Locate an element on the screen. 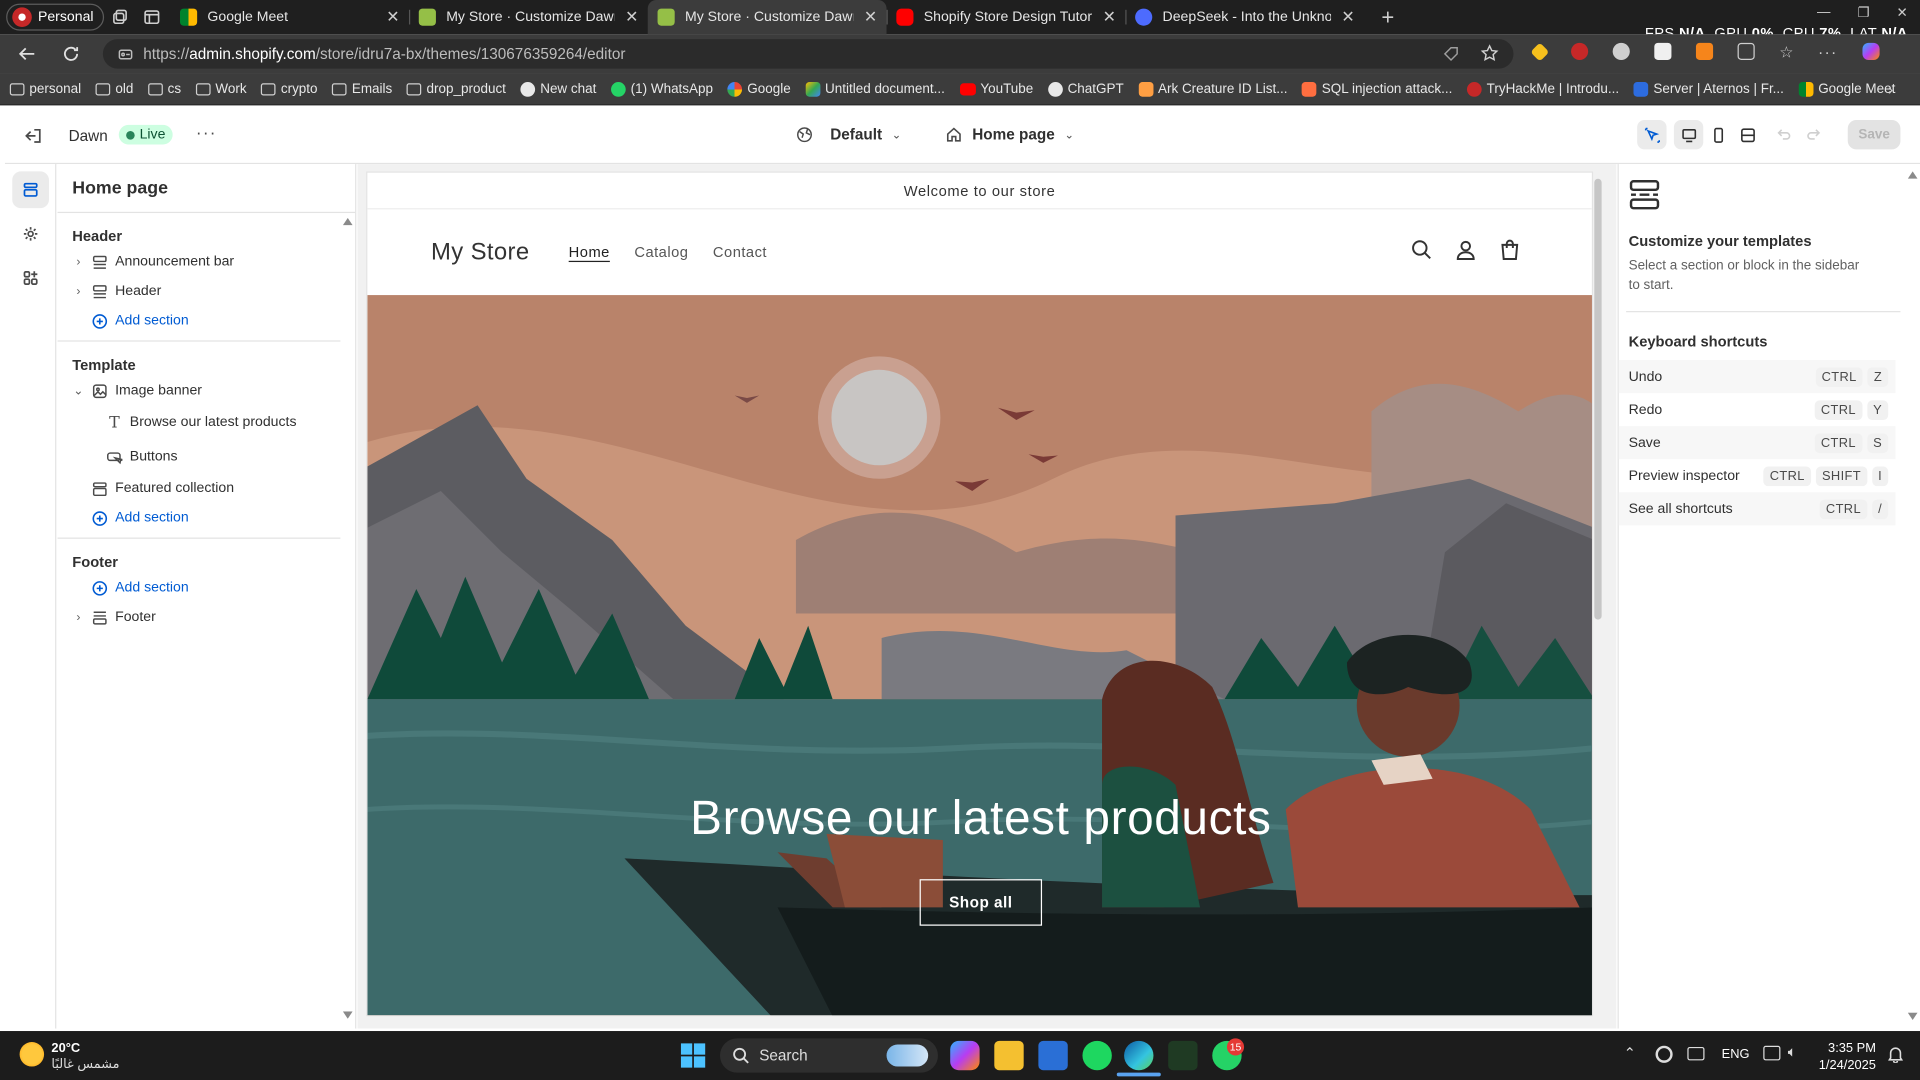 Image resolution: width=1920 pixels, height=1080 pixels. minimize-icon: — is located at coordinates (1823, 13).